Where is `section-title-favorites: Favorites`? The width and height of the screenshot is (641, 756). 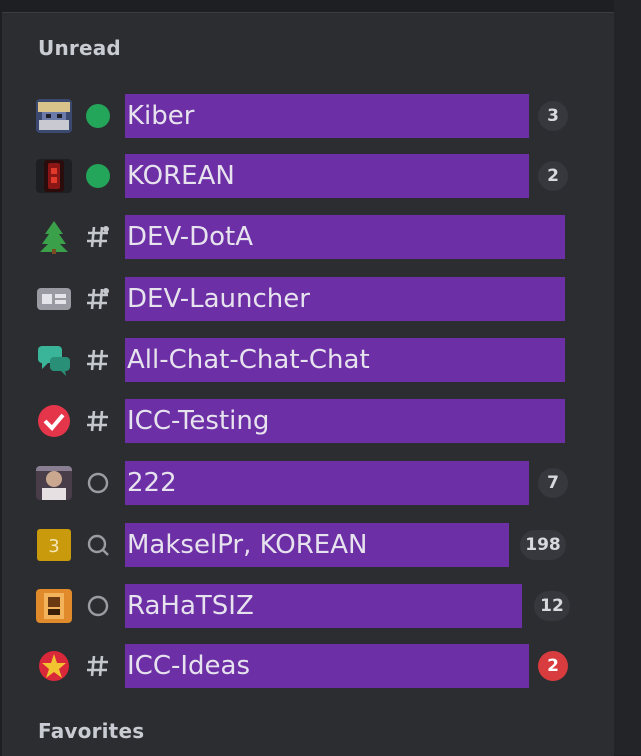 section-title-favorites: Favorites is located at coordinates (91, 731).